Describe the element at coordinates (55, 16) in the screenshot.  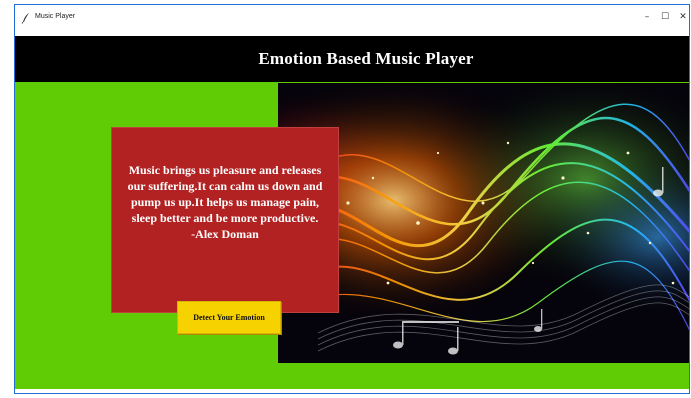
I see `window-title: Music Player` at that location.